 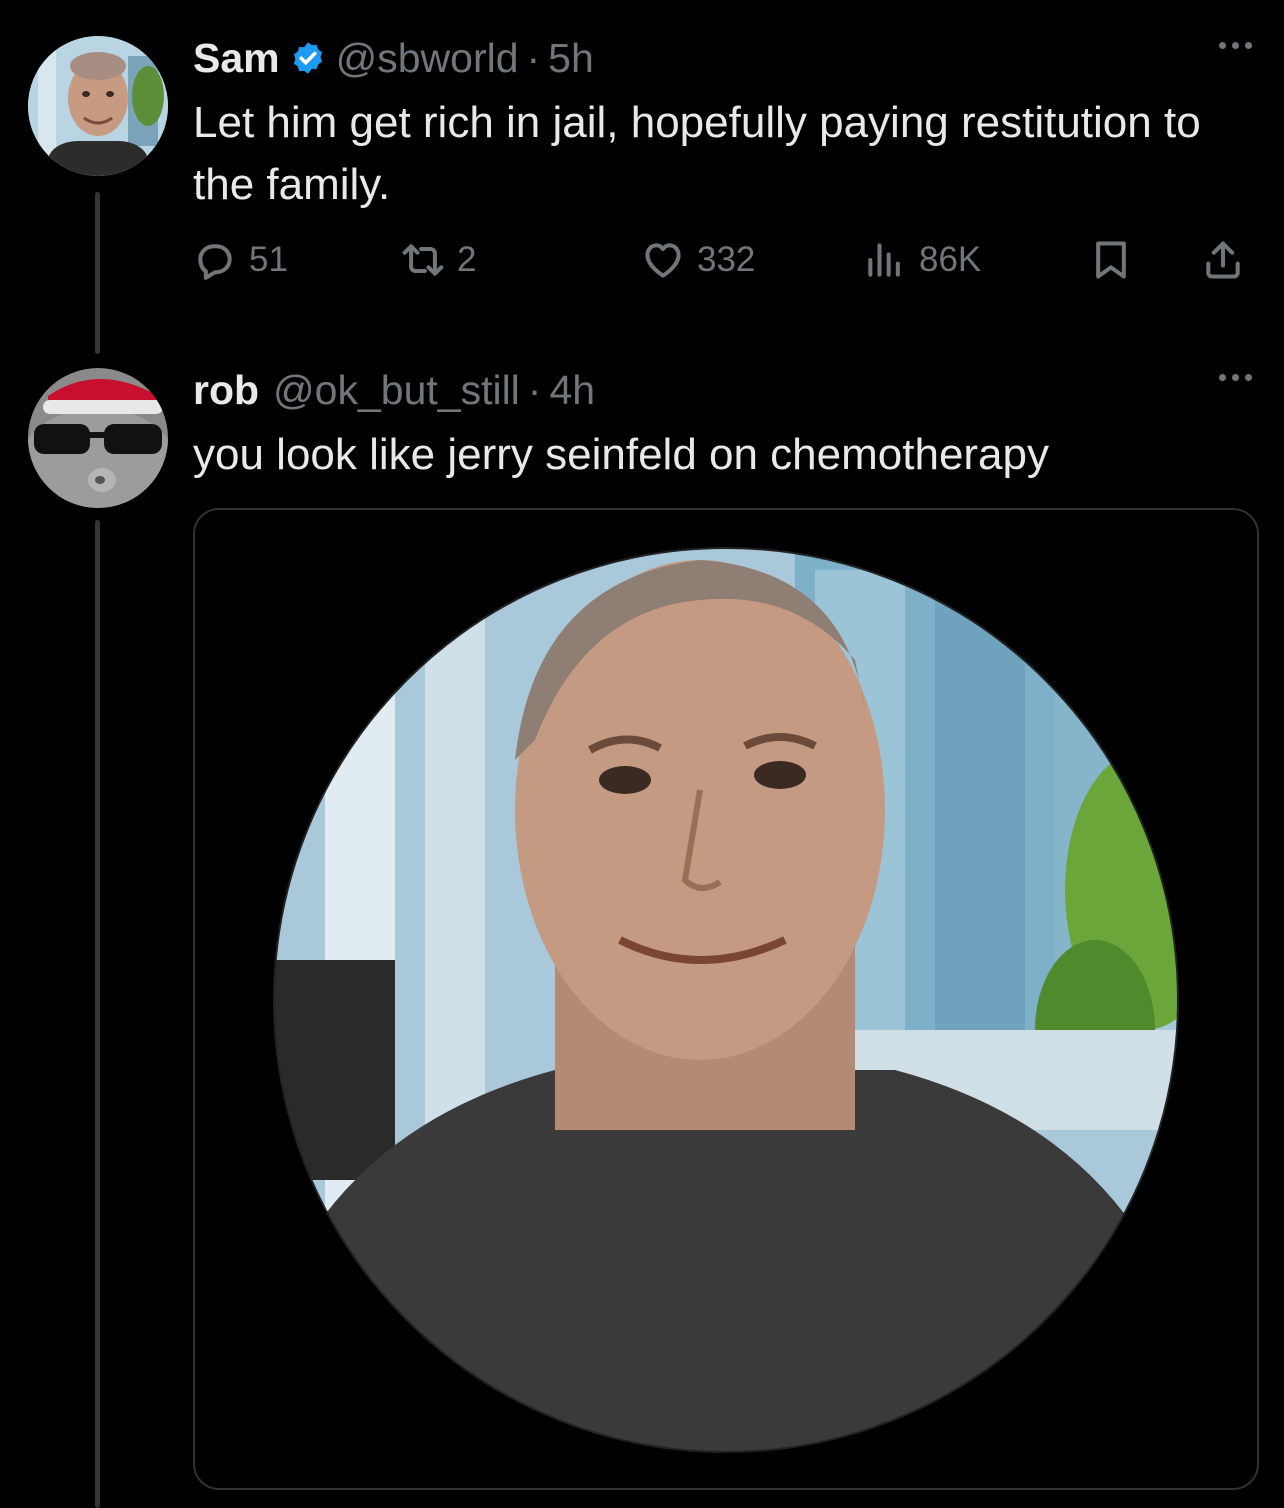 What do you see at coordinates (1223, 260) in the screenshot?
I see `share-icon` at bounding box center [1223, 260].